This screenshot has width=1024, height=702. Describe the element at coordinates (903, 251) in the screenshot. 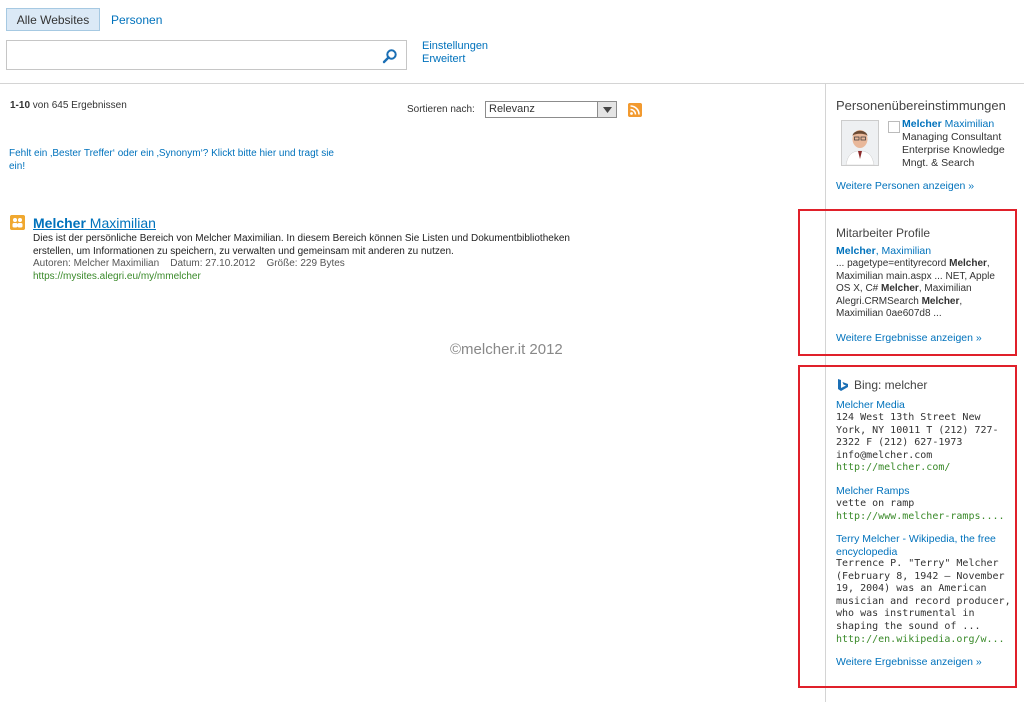

I see `profile-link-rest: , Maximilian` at that location.